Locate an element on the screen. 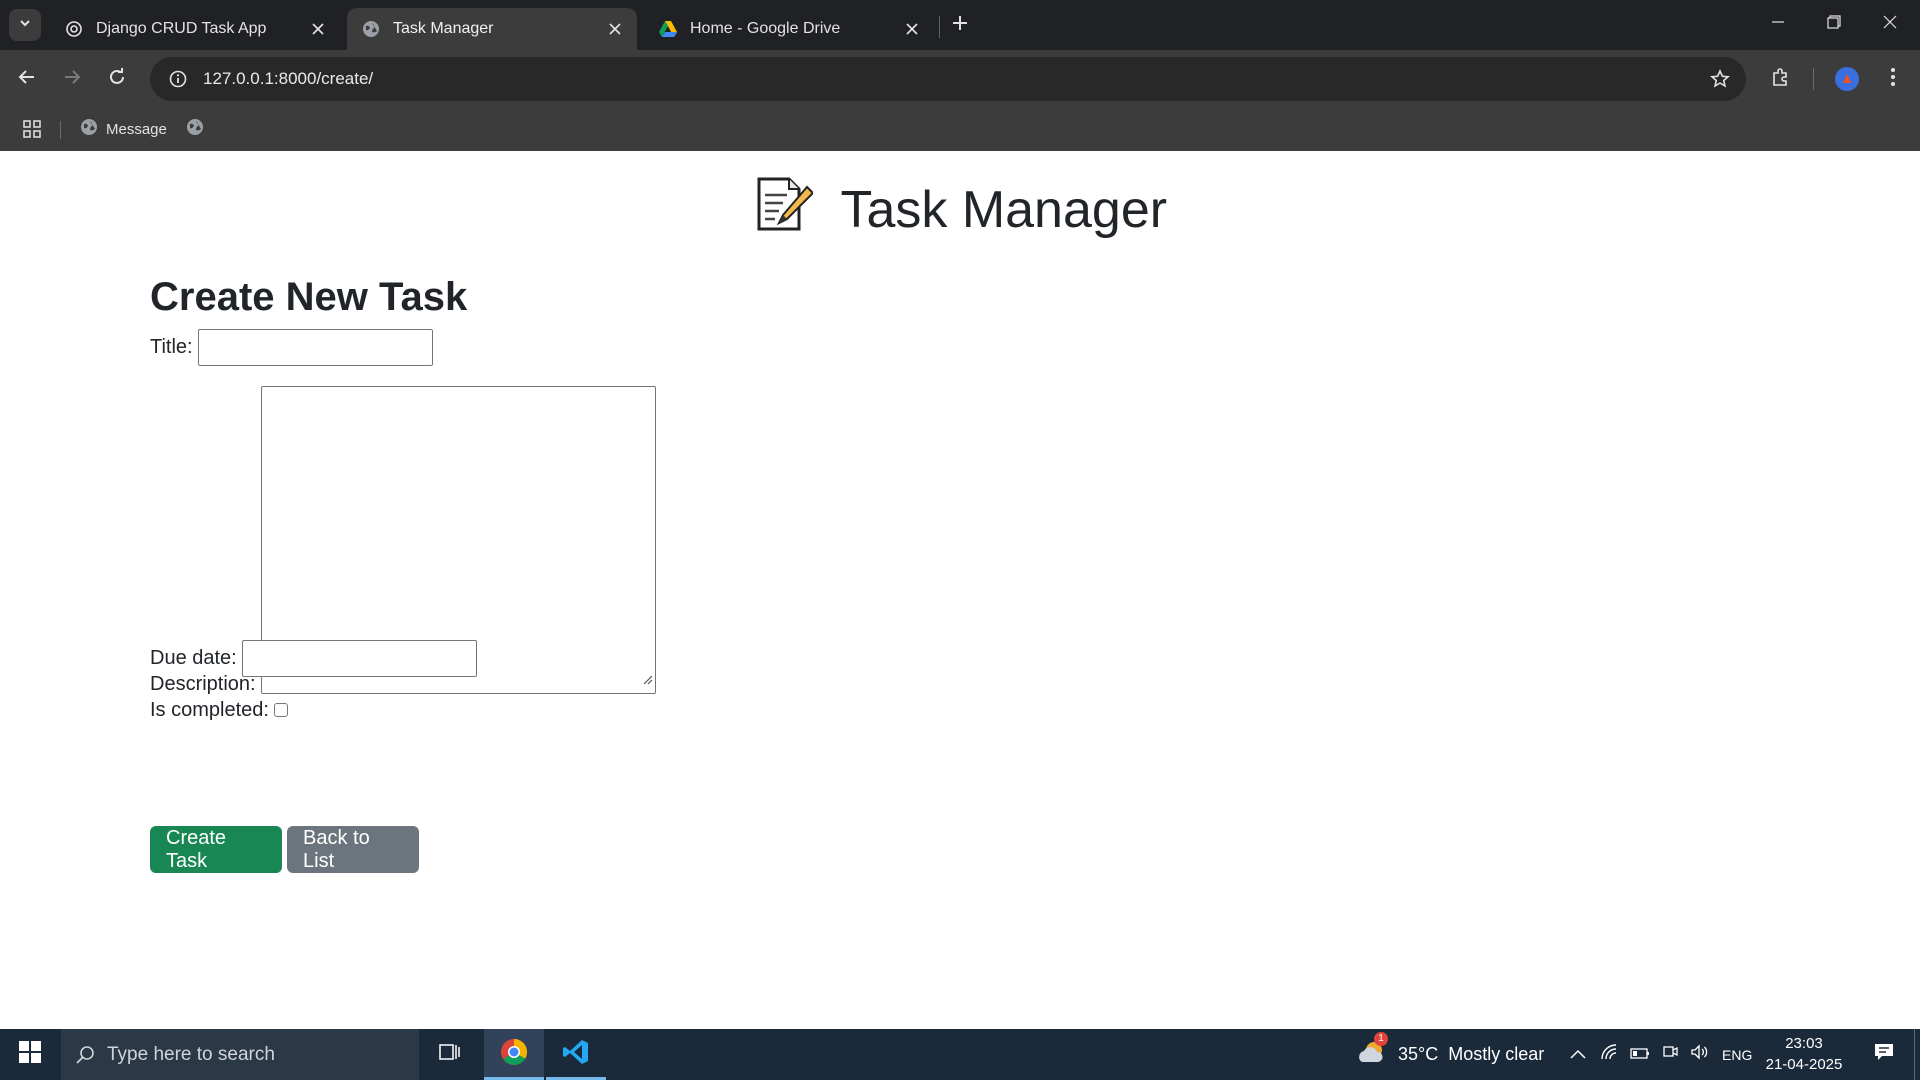  bookmark-globe is located at coordinates (199, 129).